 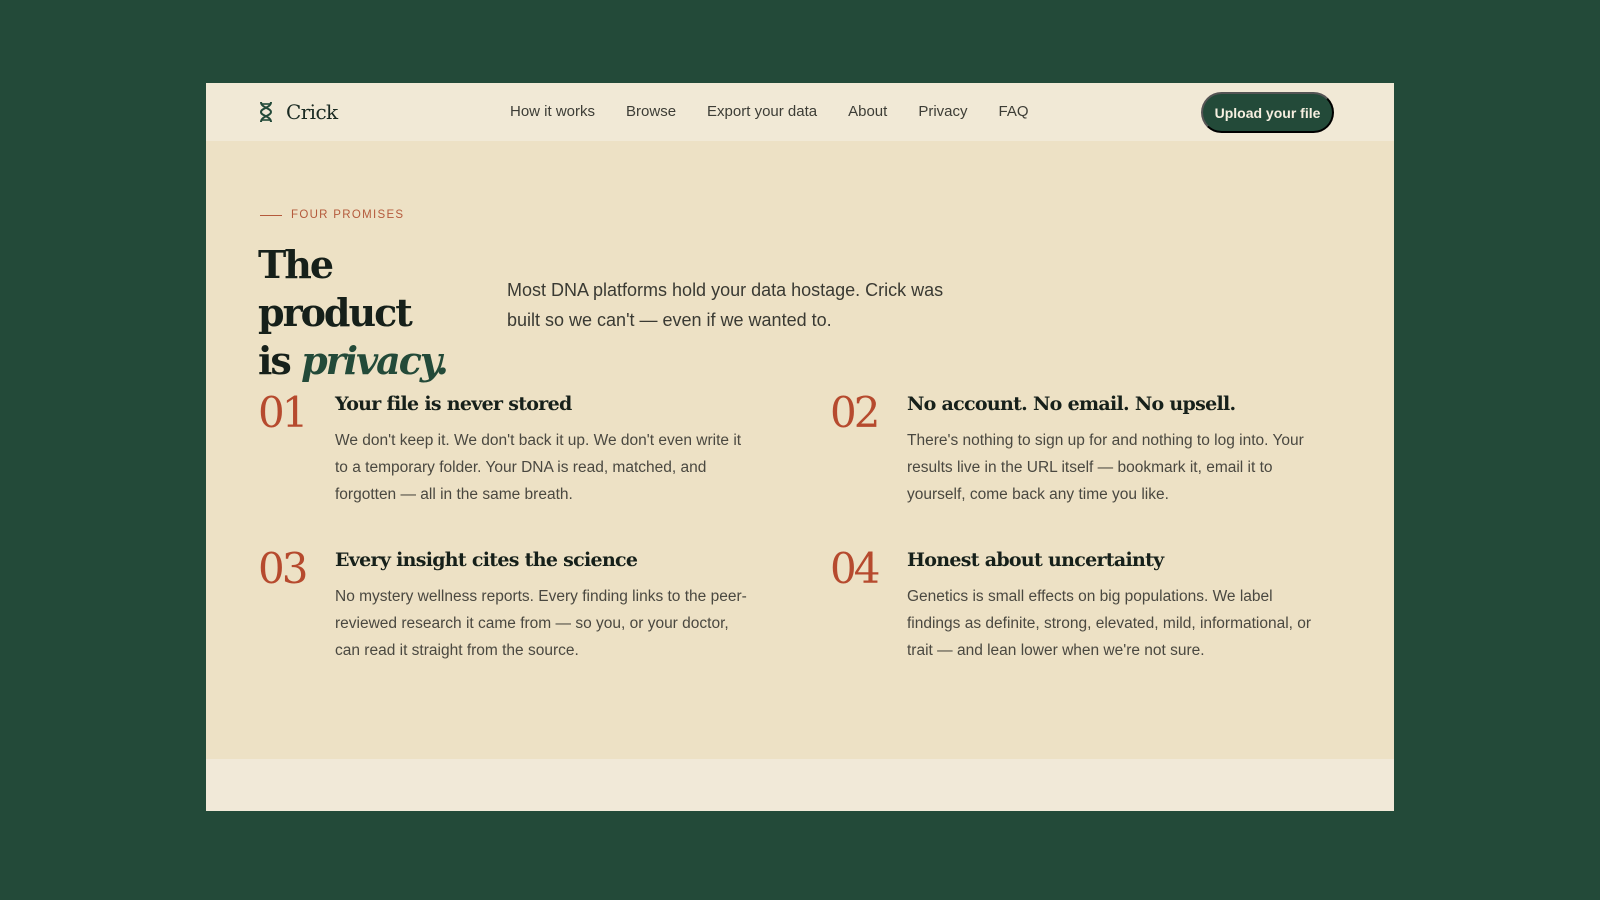 What do you see at coordinates (651, 112) in the screenshot?
I see `nav-link-browse: Browse` at bounding box center [651, 112].